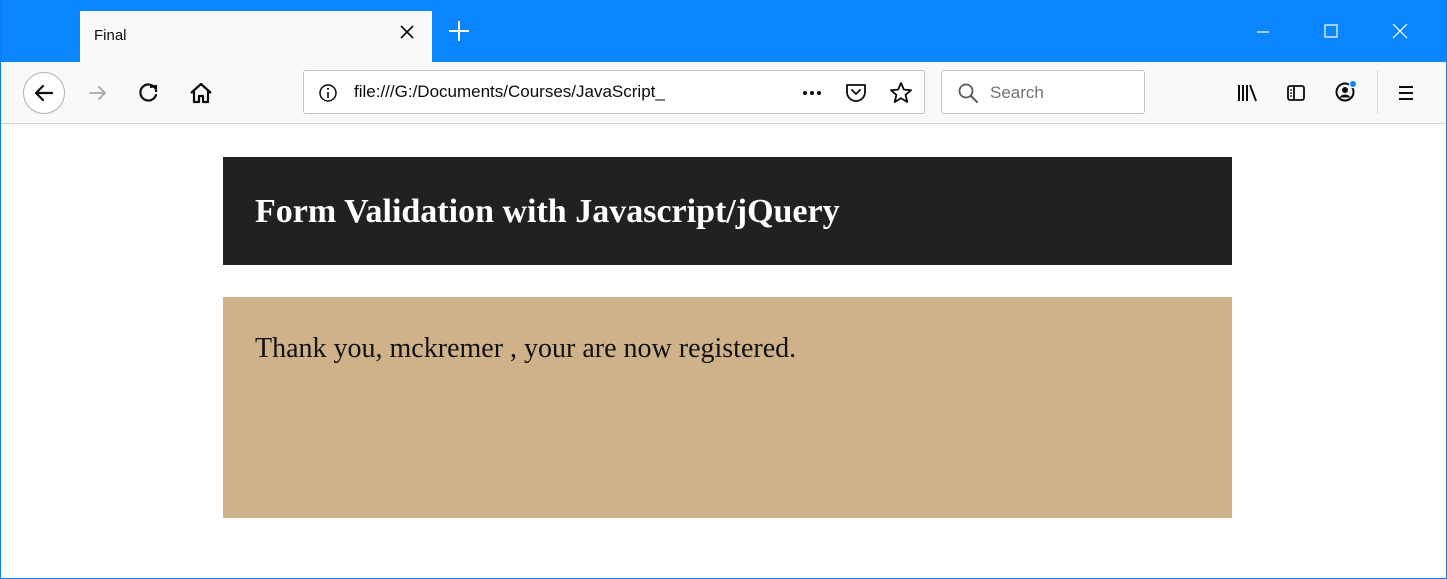 This screenshot has height=579, width=1447. I want to click on minimize-button, so click(1263, 31).